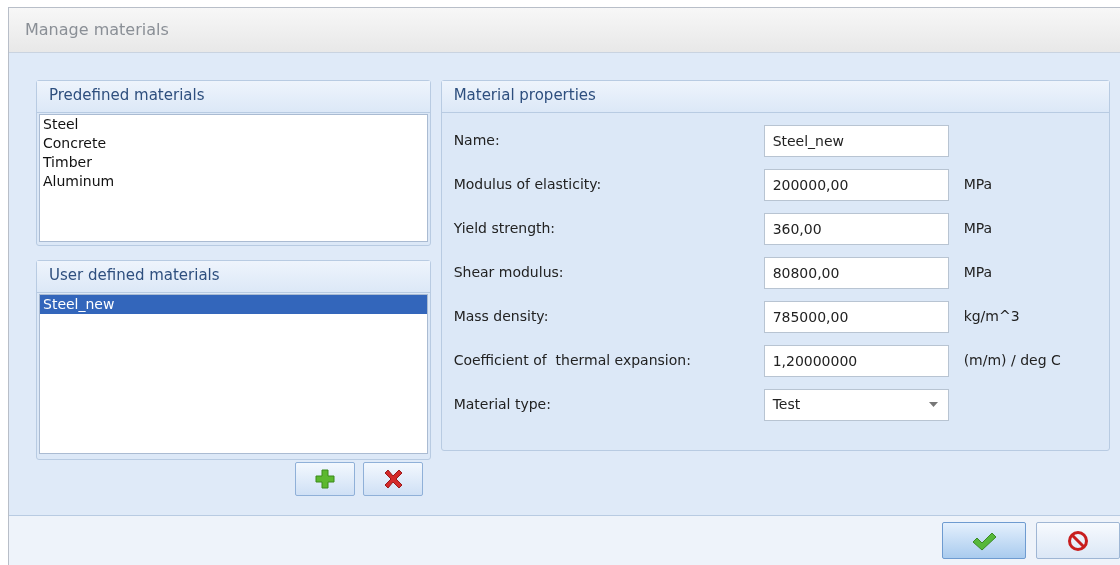 This screenshot has width=1120, height=565. I want to click on field-label: Material type:, so click(502, 404).